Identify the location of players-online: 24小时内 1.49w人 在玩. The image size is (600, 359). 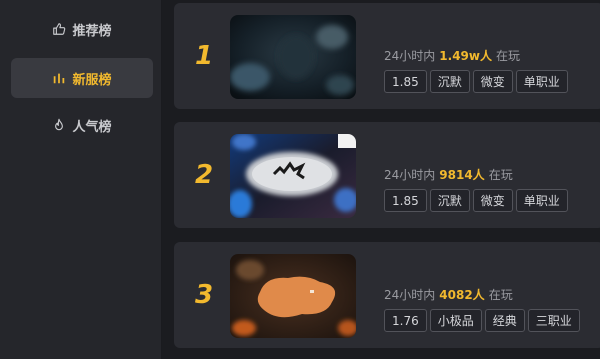
(452, 55).